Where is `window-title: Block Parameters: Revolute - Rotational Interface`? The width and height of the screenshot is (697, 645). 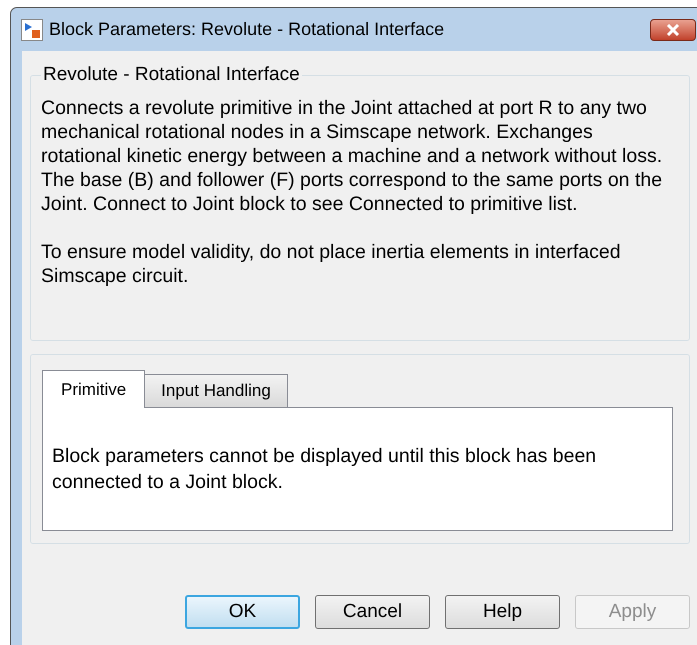
window-title: Block Parameters: Revolute - Rotational Interface is located at coordinates (246, 29).